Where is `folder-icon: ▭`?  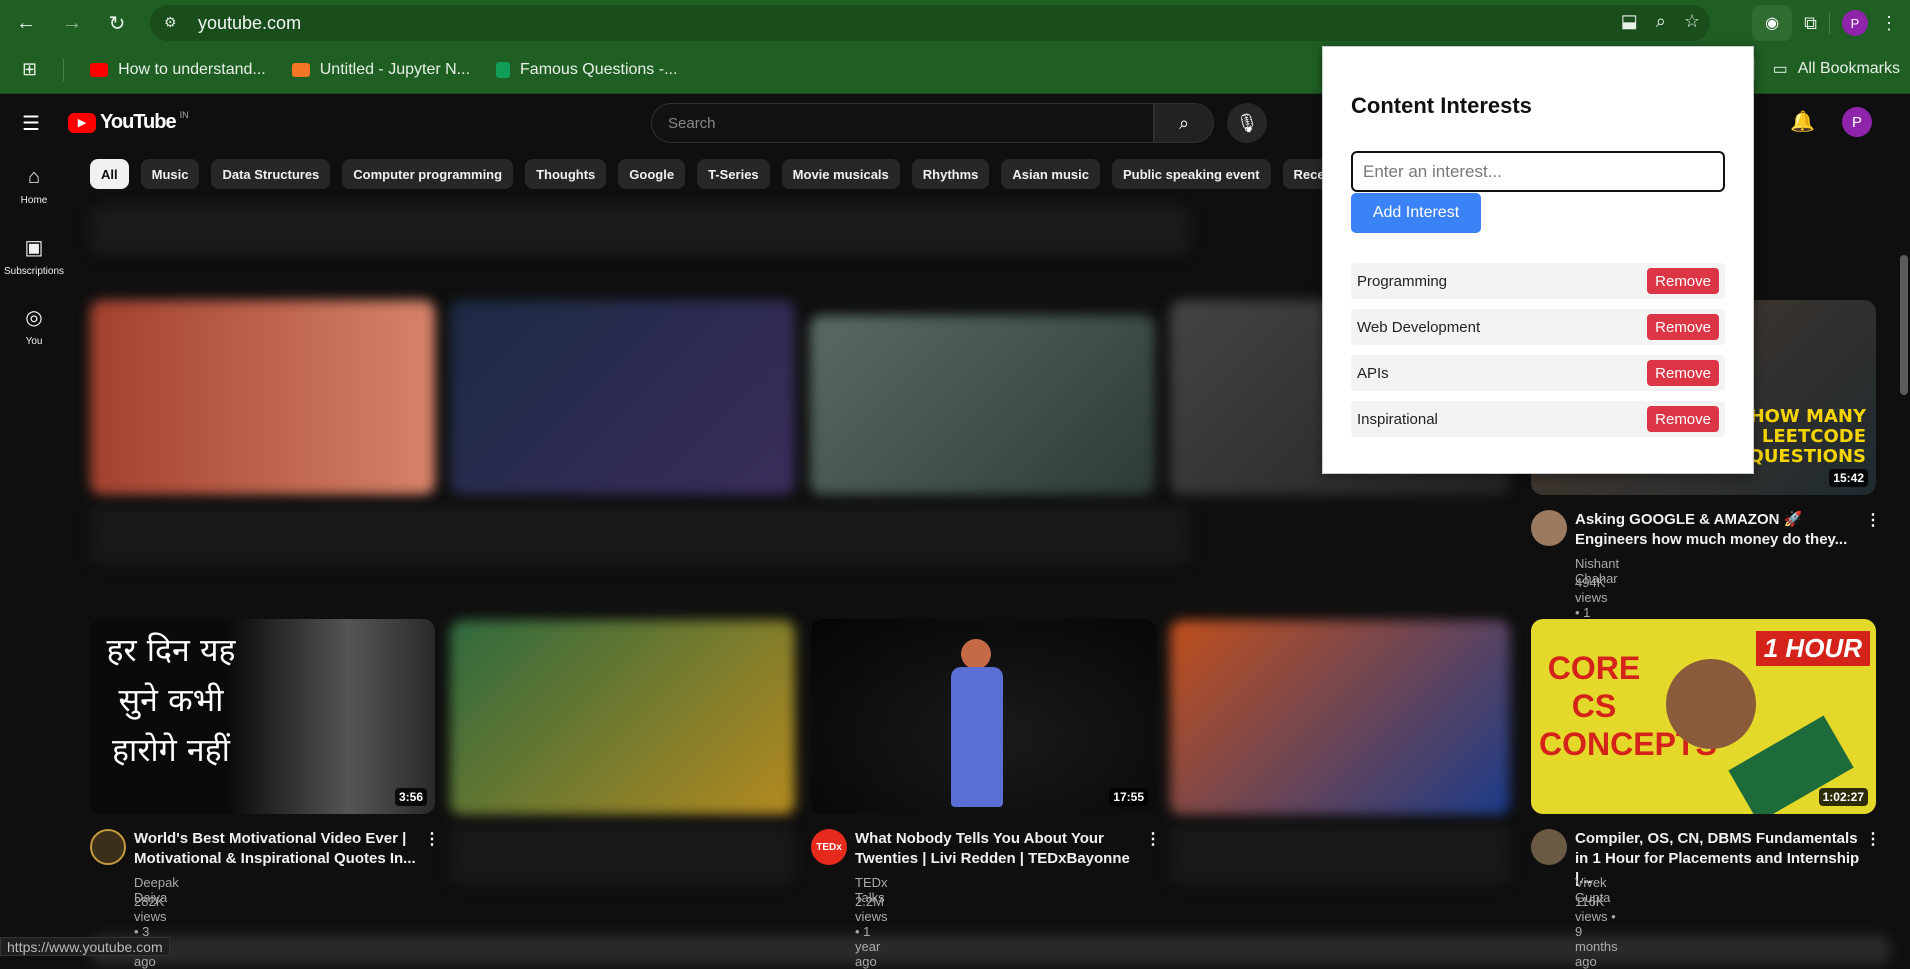
folder-icon: ▭ is located at coordinates (1780, 69).